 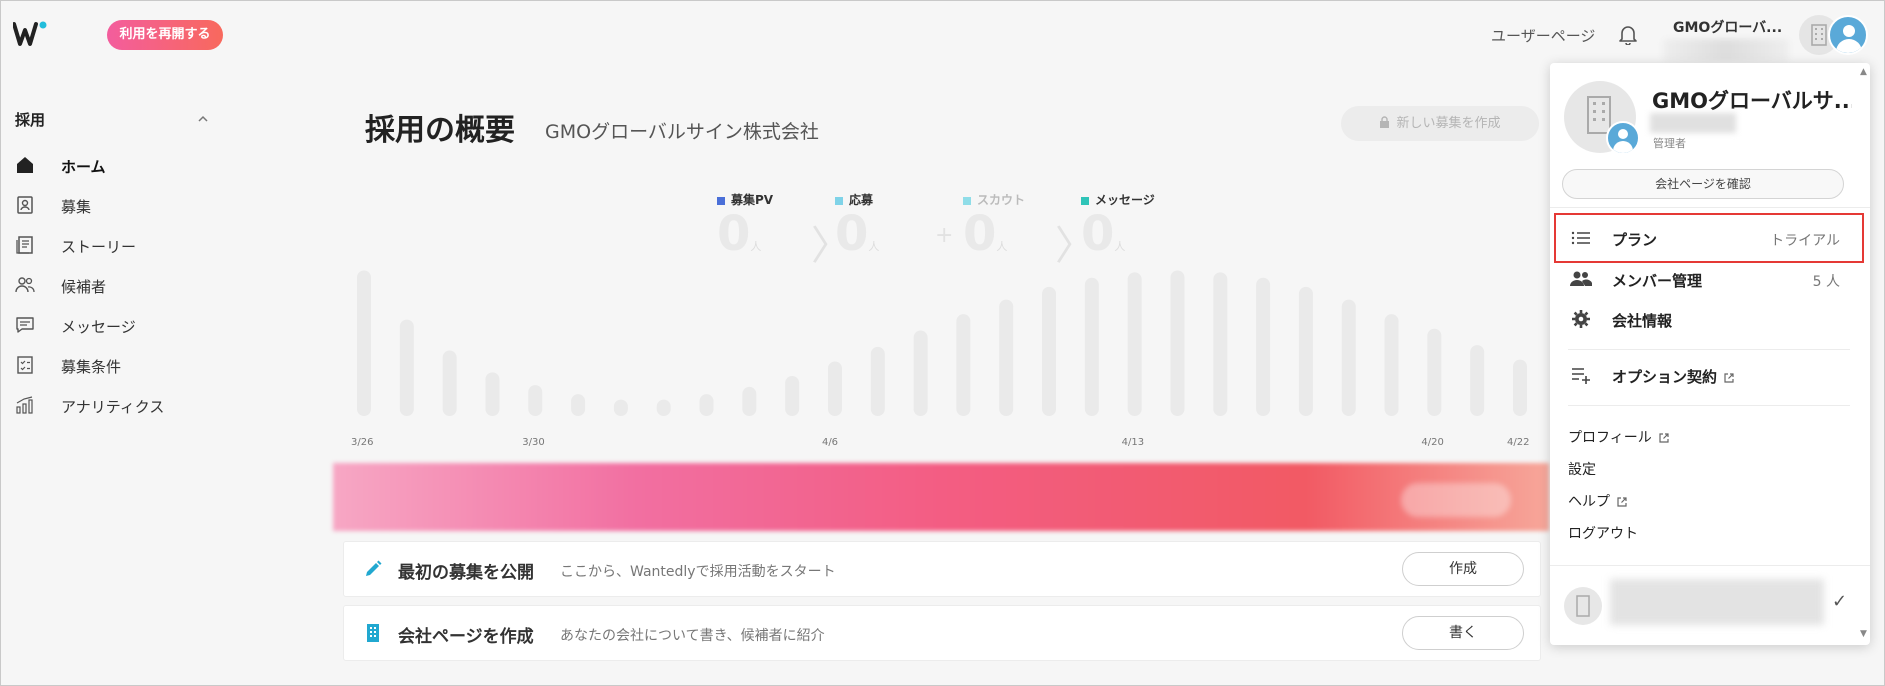 I want to click on sidebar-section-title: 採用, so click(x=30, y=119).